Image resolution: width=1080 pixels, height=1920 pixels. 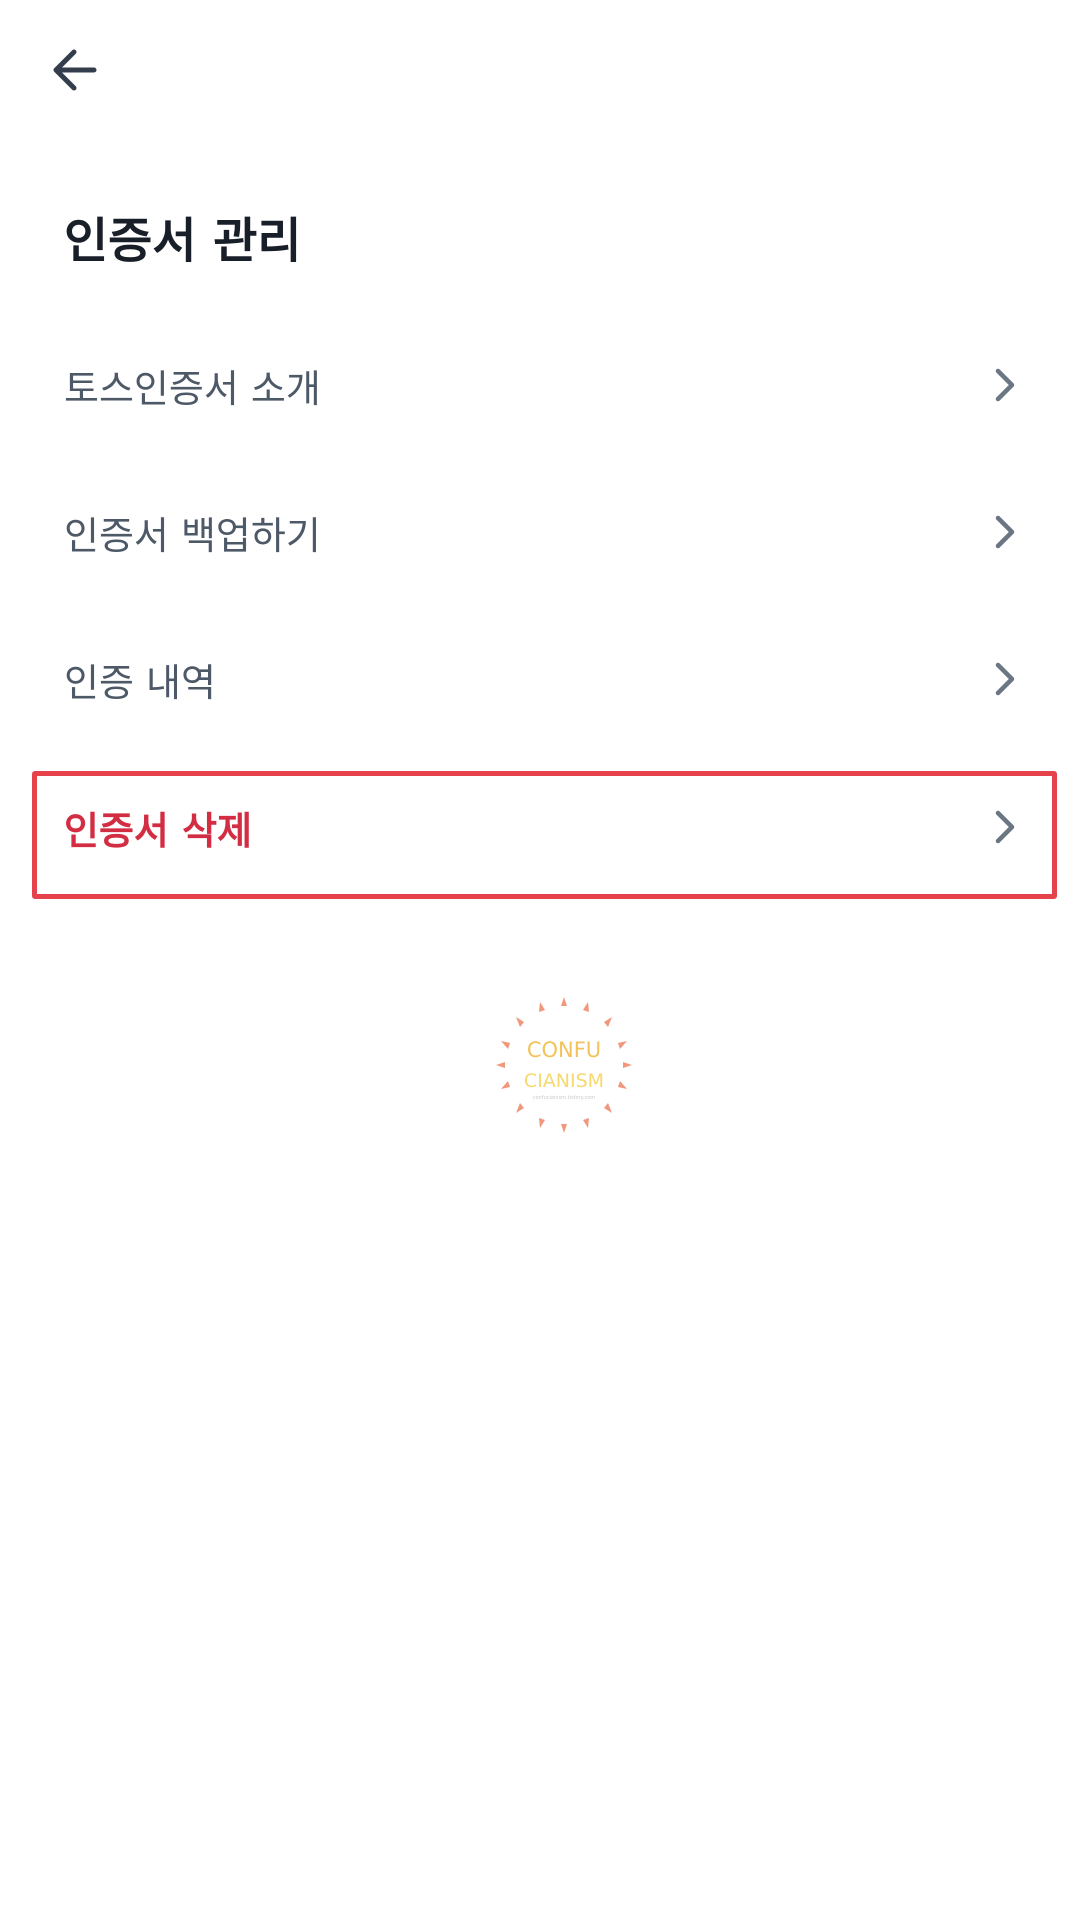 What do you see at coordinates (544, 385) in the screenshot?
I see `menu-item-toss-certificate-intro: 토스인증서 소개` at bounding box center [544, 385].